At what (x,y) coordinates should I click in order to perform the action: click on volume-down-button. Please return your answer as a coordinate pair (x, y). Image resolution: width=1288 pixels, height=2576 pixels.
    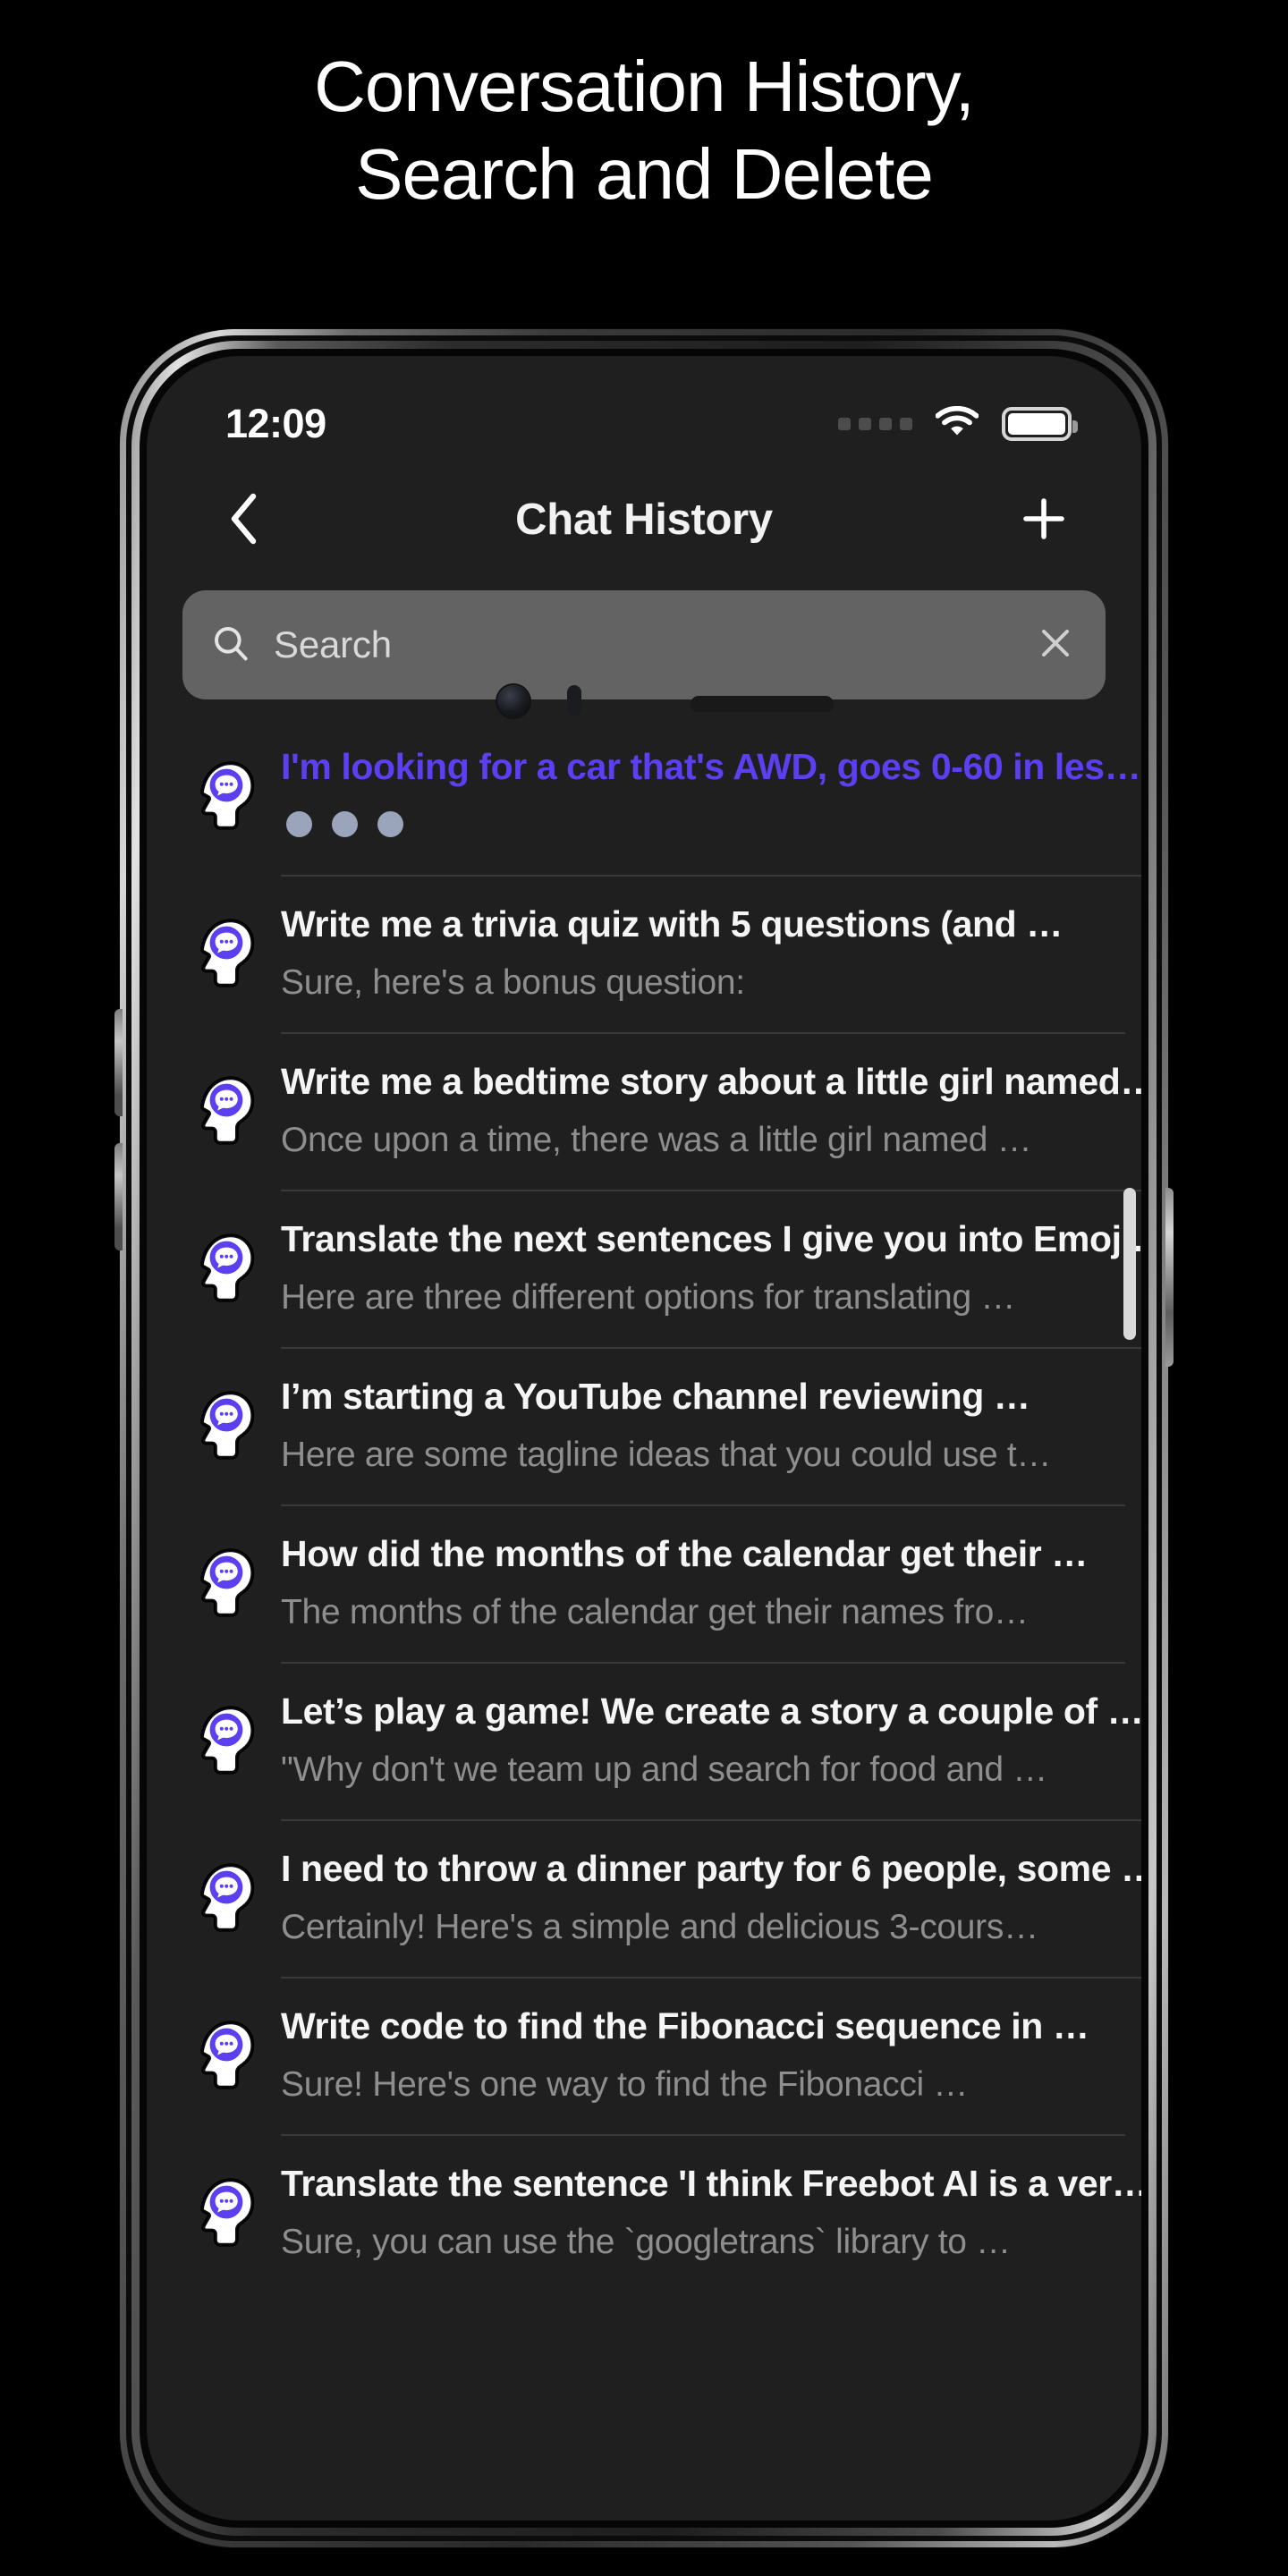
    Looking at the image, I should click on (118, 1196).